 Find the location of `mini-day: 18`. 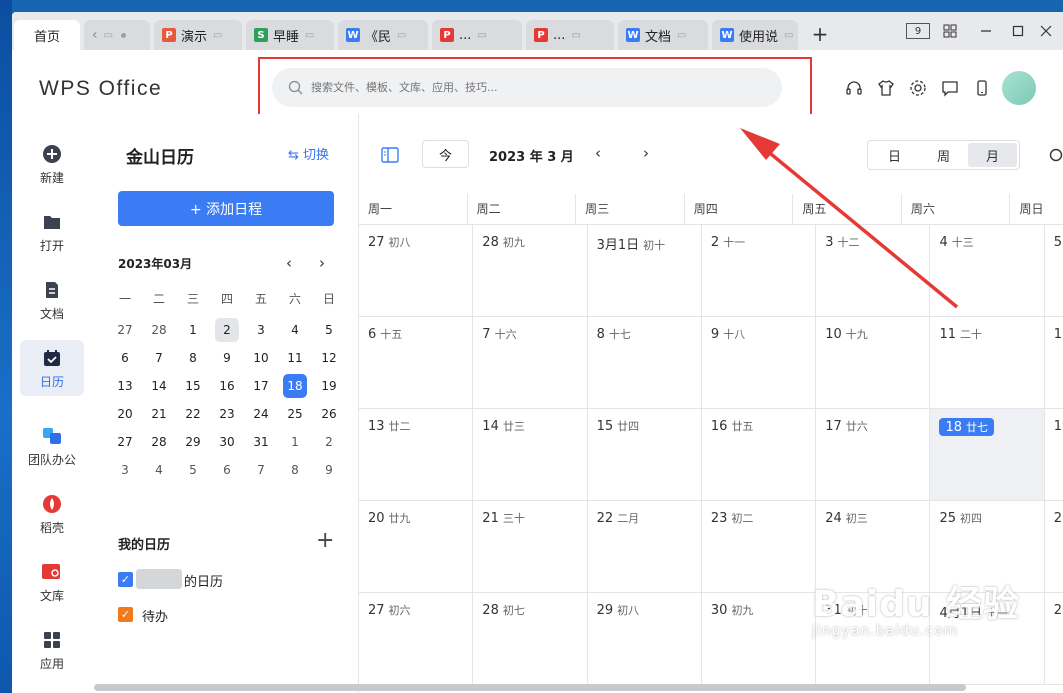

mini-day: 18 is located at coordinates (295, 386).